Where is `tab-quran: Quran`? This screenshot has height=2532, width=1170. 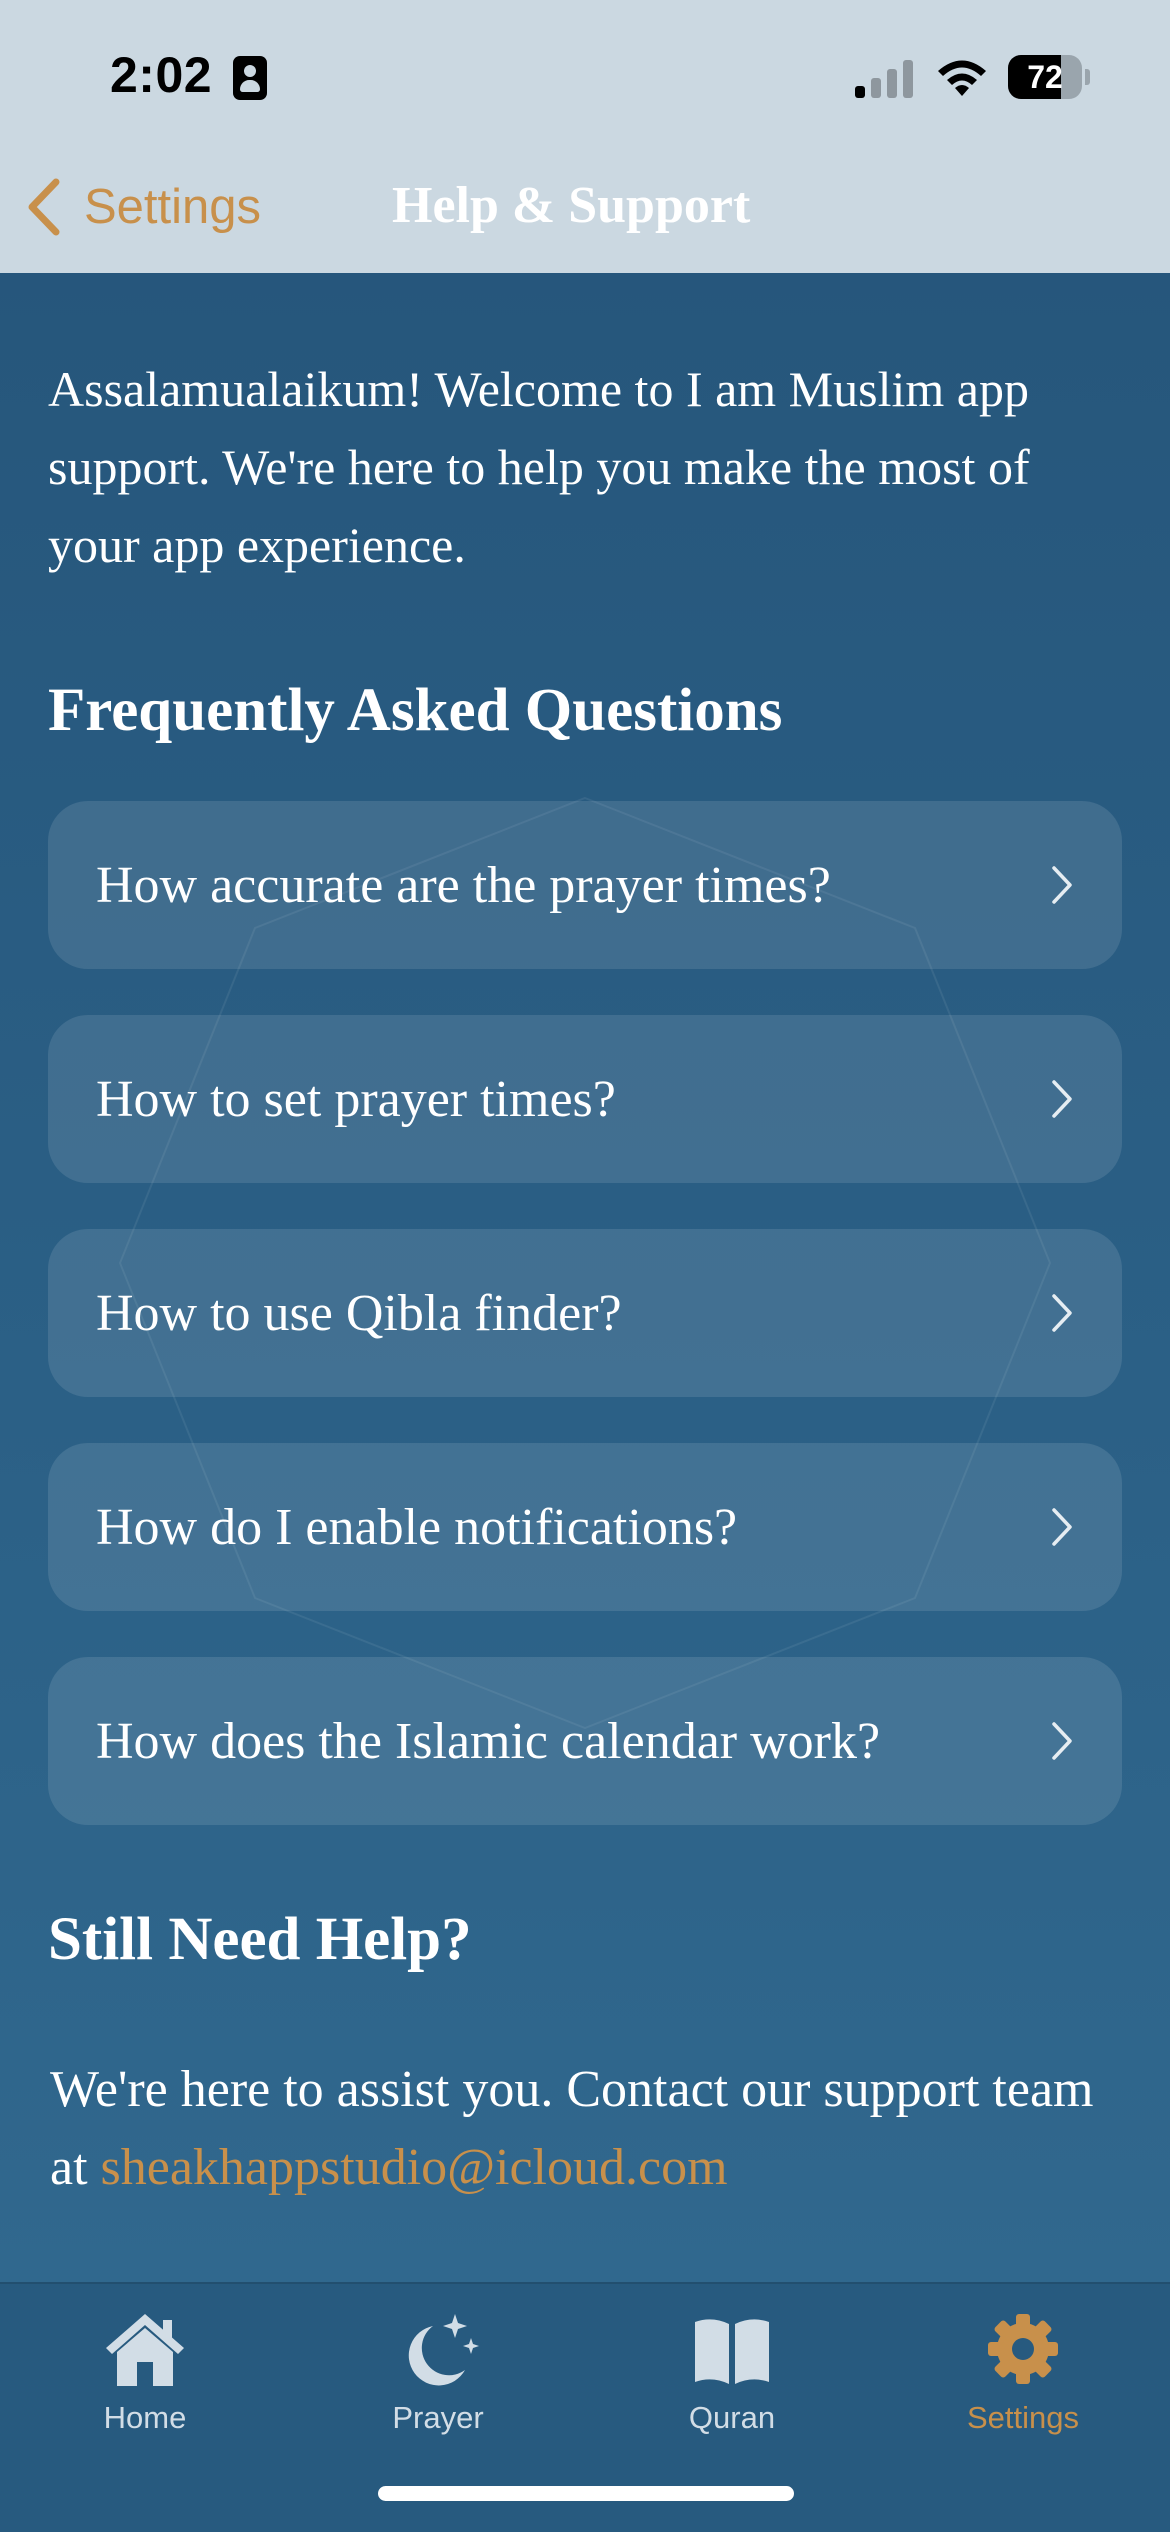 tab-quran: Quran is located at coordinates (732, 2379).